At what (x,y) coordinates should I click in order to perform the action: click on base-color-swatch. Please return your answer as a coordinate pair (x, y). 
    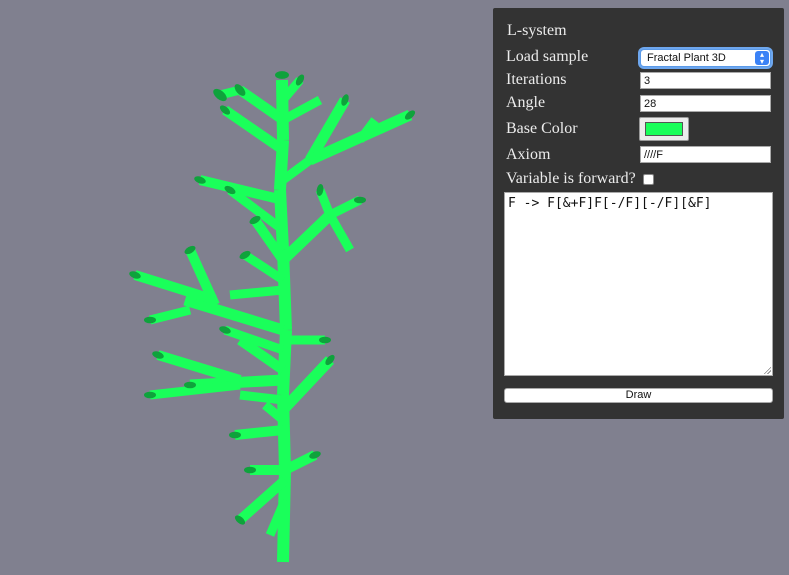
    Looking at the image, I should click on (664, 129).